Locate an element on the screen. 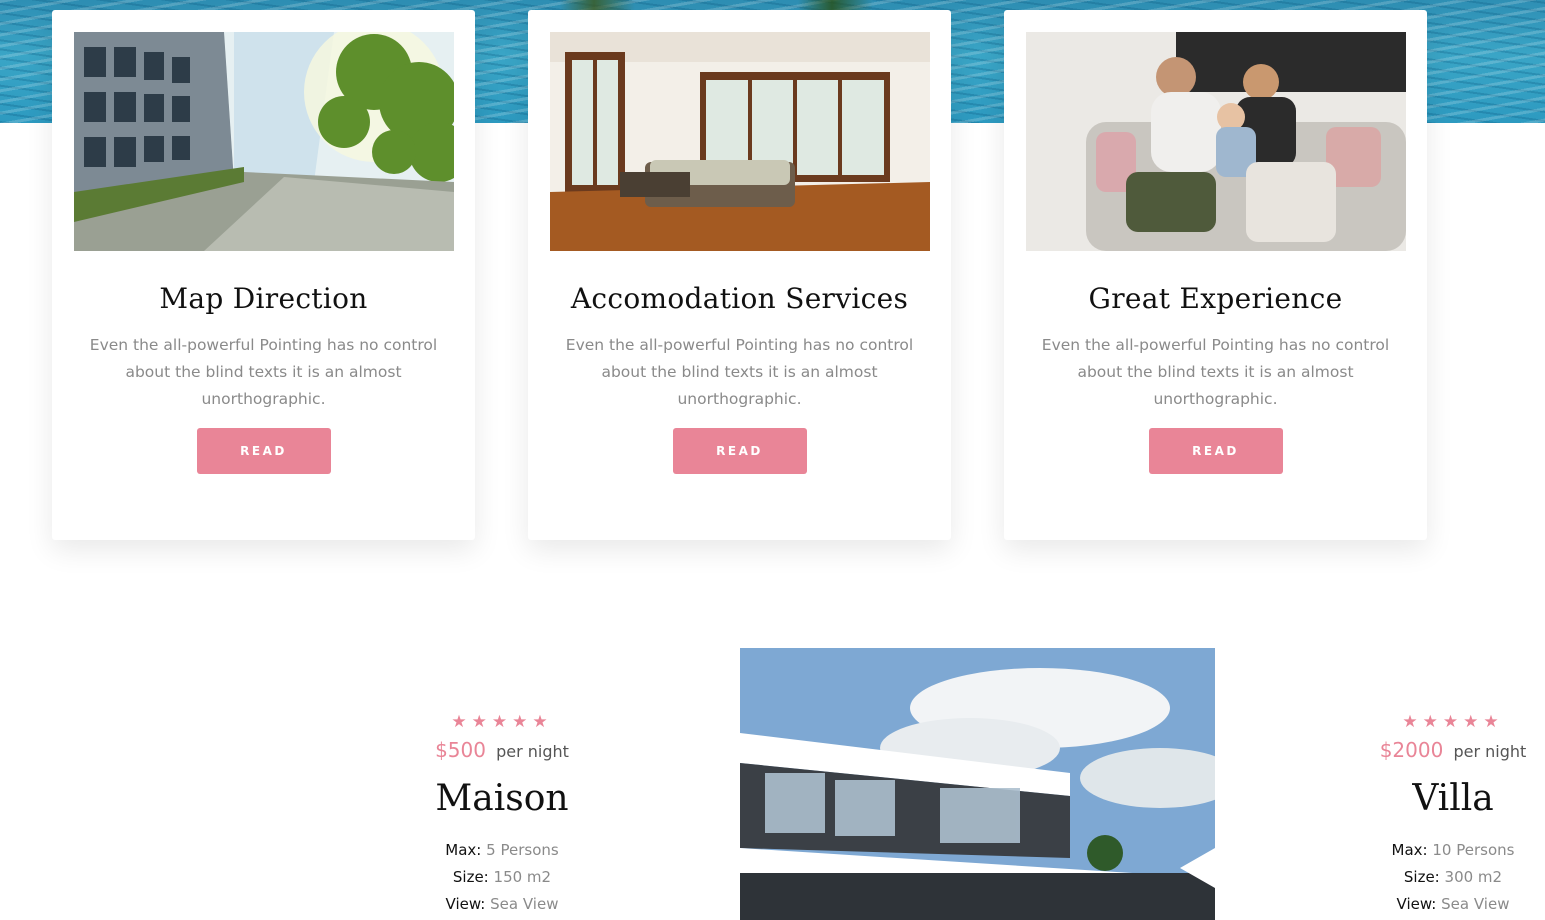 Image resolution: width=1545 pixels, height=920 pixels. offer-name: Maison is located at coordinates (502, 798).